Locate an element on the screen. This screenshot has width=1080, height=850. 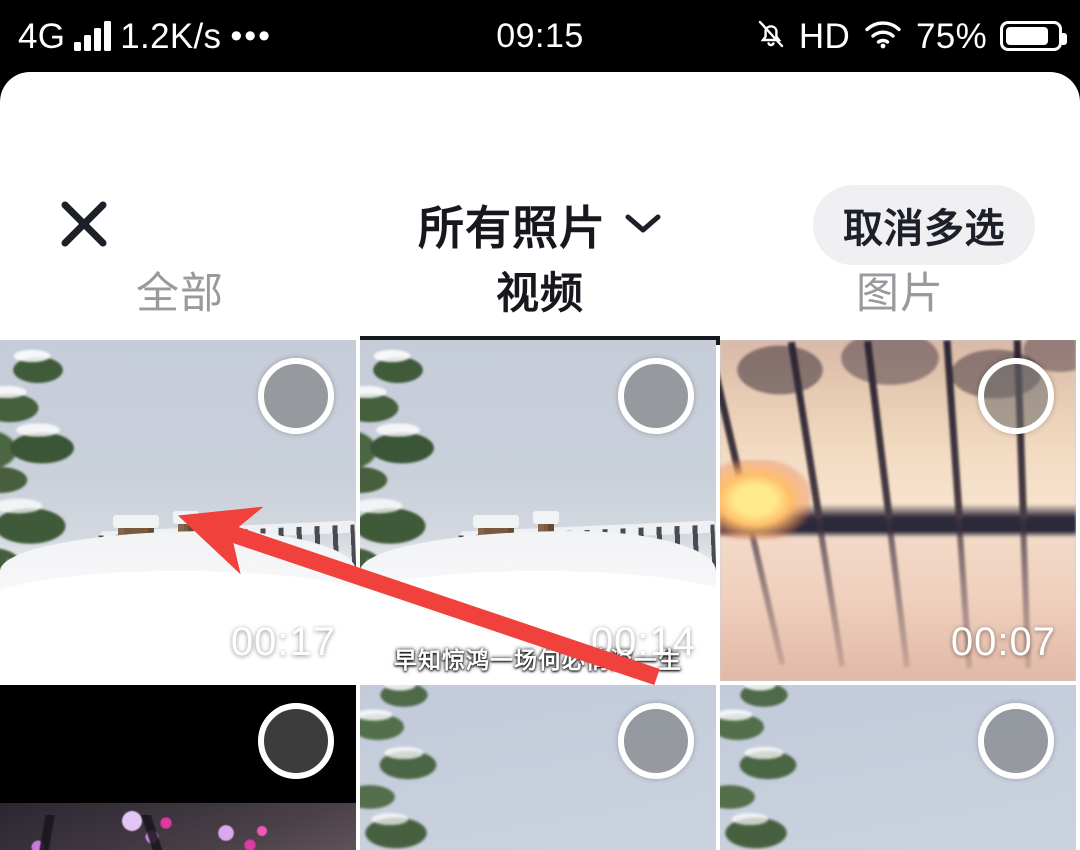
tab-all: 全部 is located at coordinates (180, 290).